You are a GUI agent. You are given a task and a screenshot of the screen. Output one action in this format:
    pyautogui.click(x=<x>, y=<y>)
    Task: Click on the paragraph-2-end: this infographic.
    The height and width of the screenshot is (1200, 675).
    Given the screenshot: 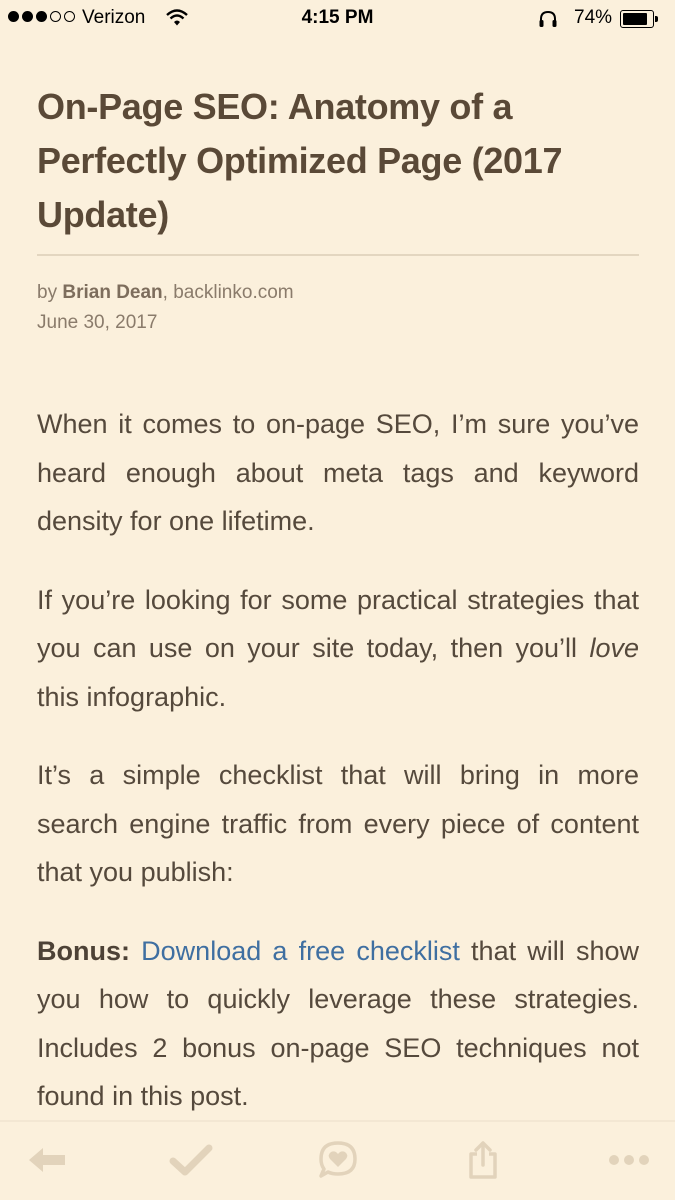 What is the action you would take?
    pyautogui.click(x=132, y=696)
    